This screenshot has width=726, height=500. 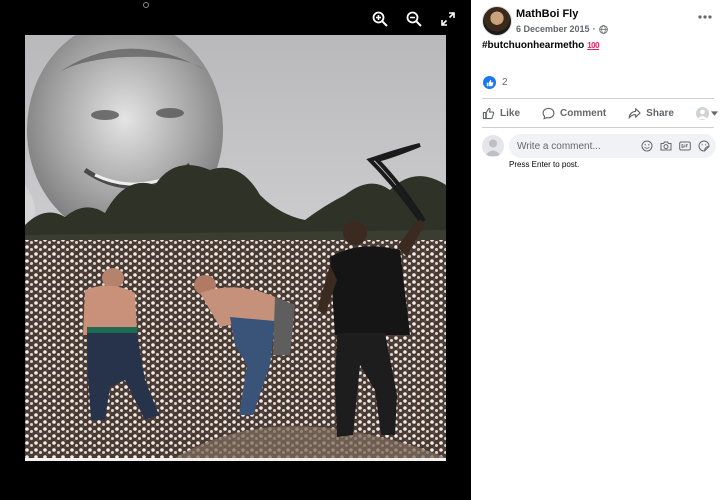 I want to click on share-icon, so click(x=634, y=113).